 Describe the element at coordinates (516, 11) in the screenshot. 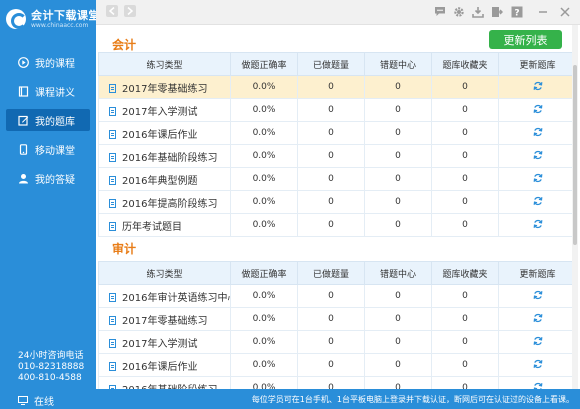

I see `help-icon: ?` at that location.